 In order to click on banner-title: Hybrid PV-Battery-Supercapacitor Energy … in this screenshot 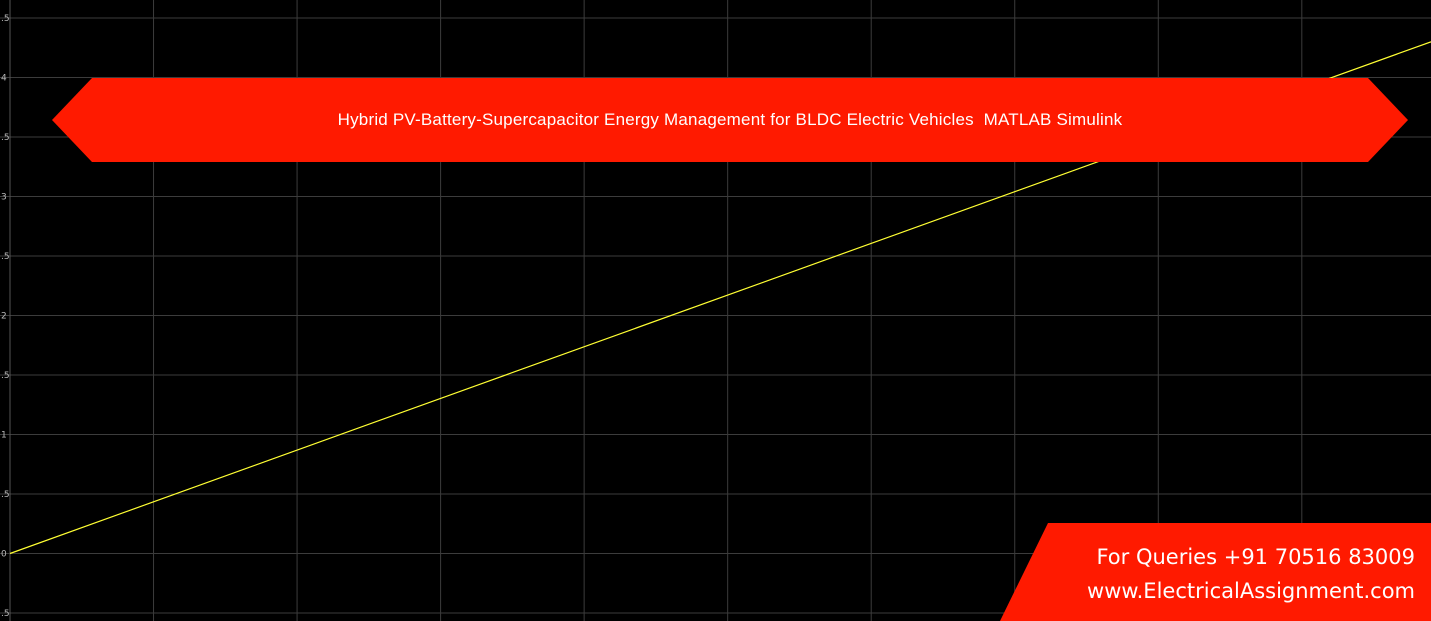, I will do `click(730, 119)`.